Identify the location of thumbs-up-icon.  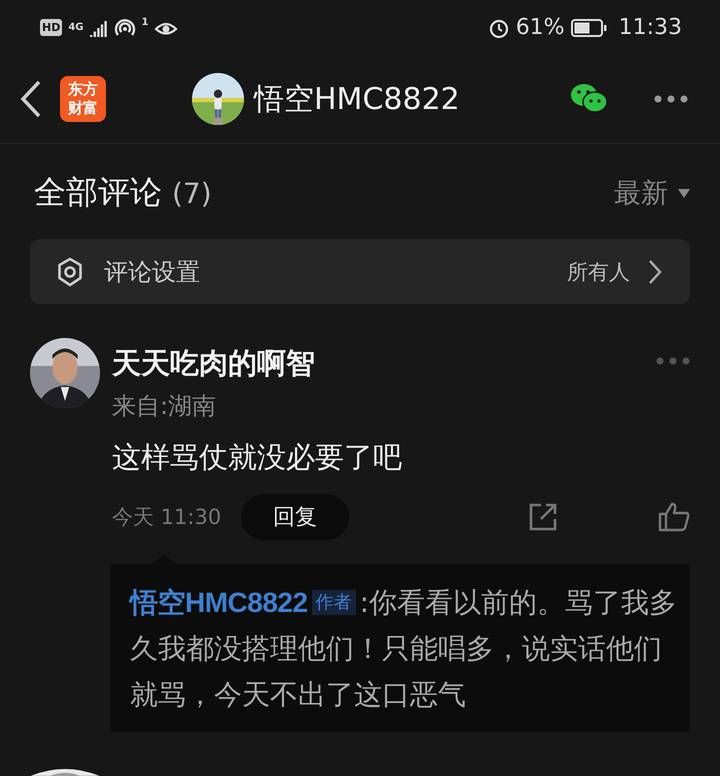
(674, 517).